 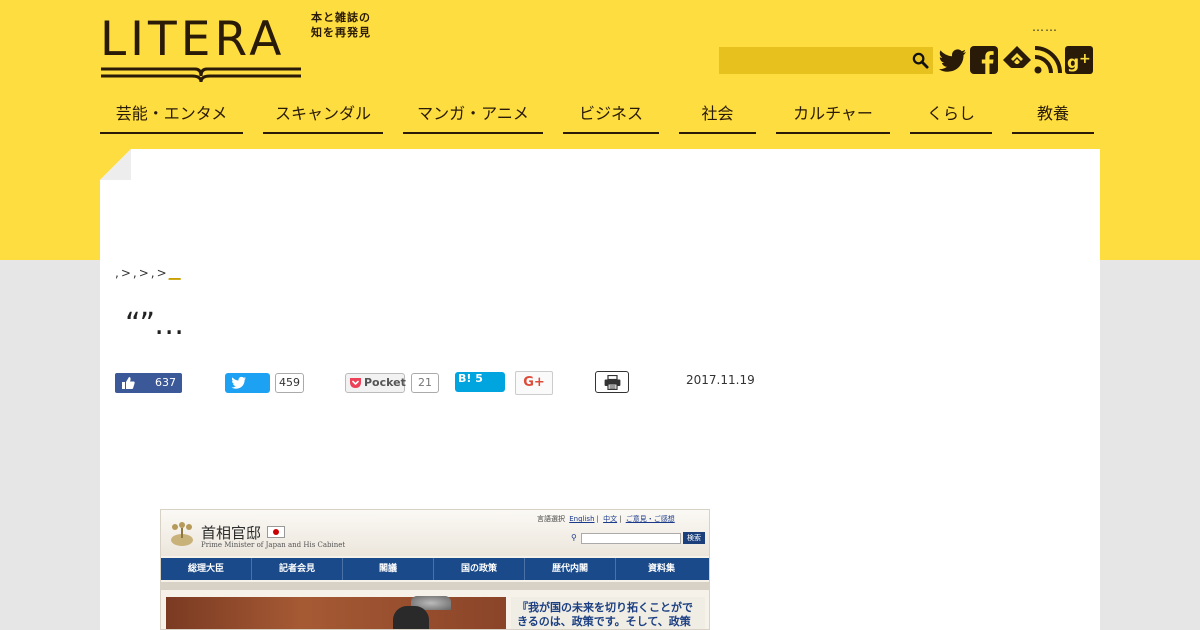 I want to click on tweet-button, so click(x=247, y=383).